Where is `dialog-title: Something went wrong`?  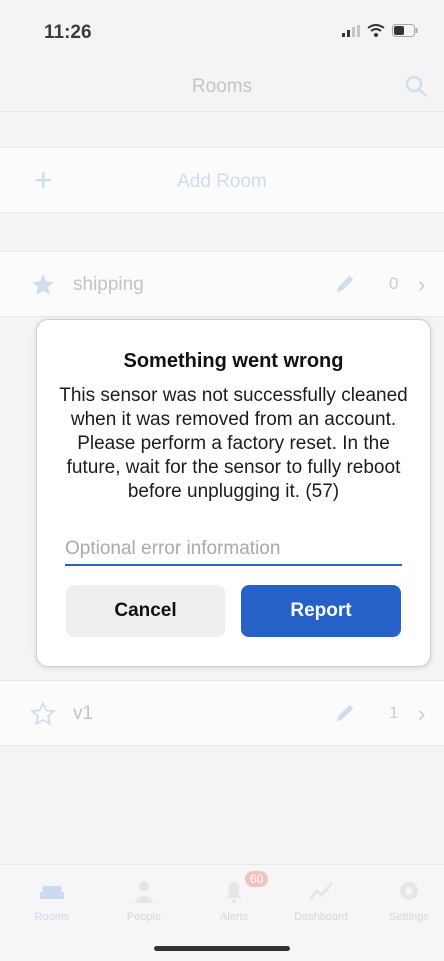
dialog-title: Something went wrong is located at coordinates (233, 361).